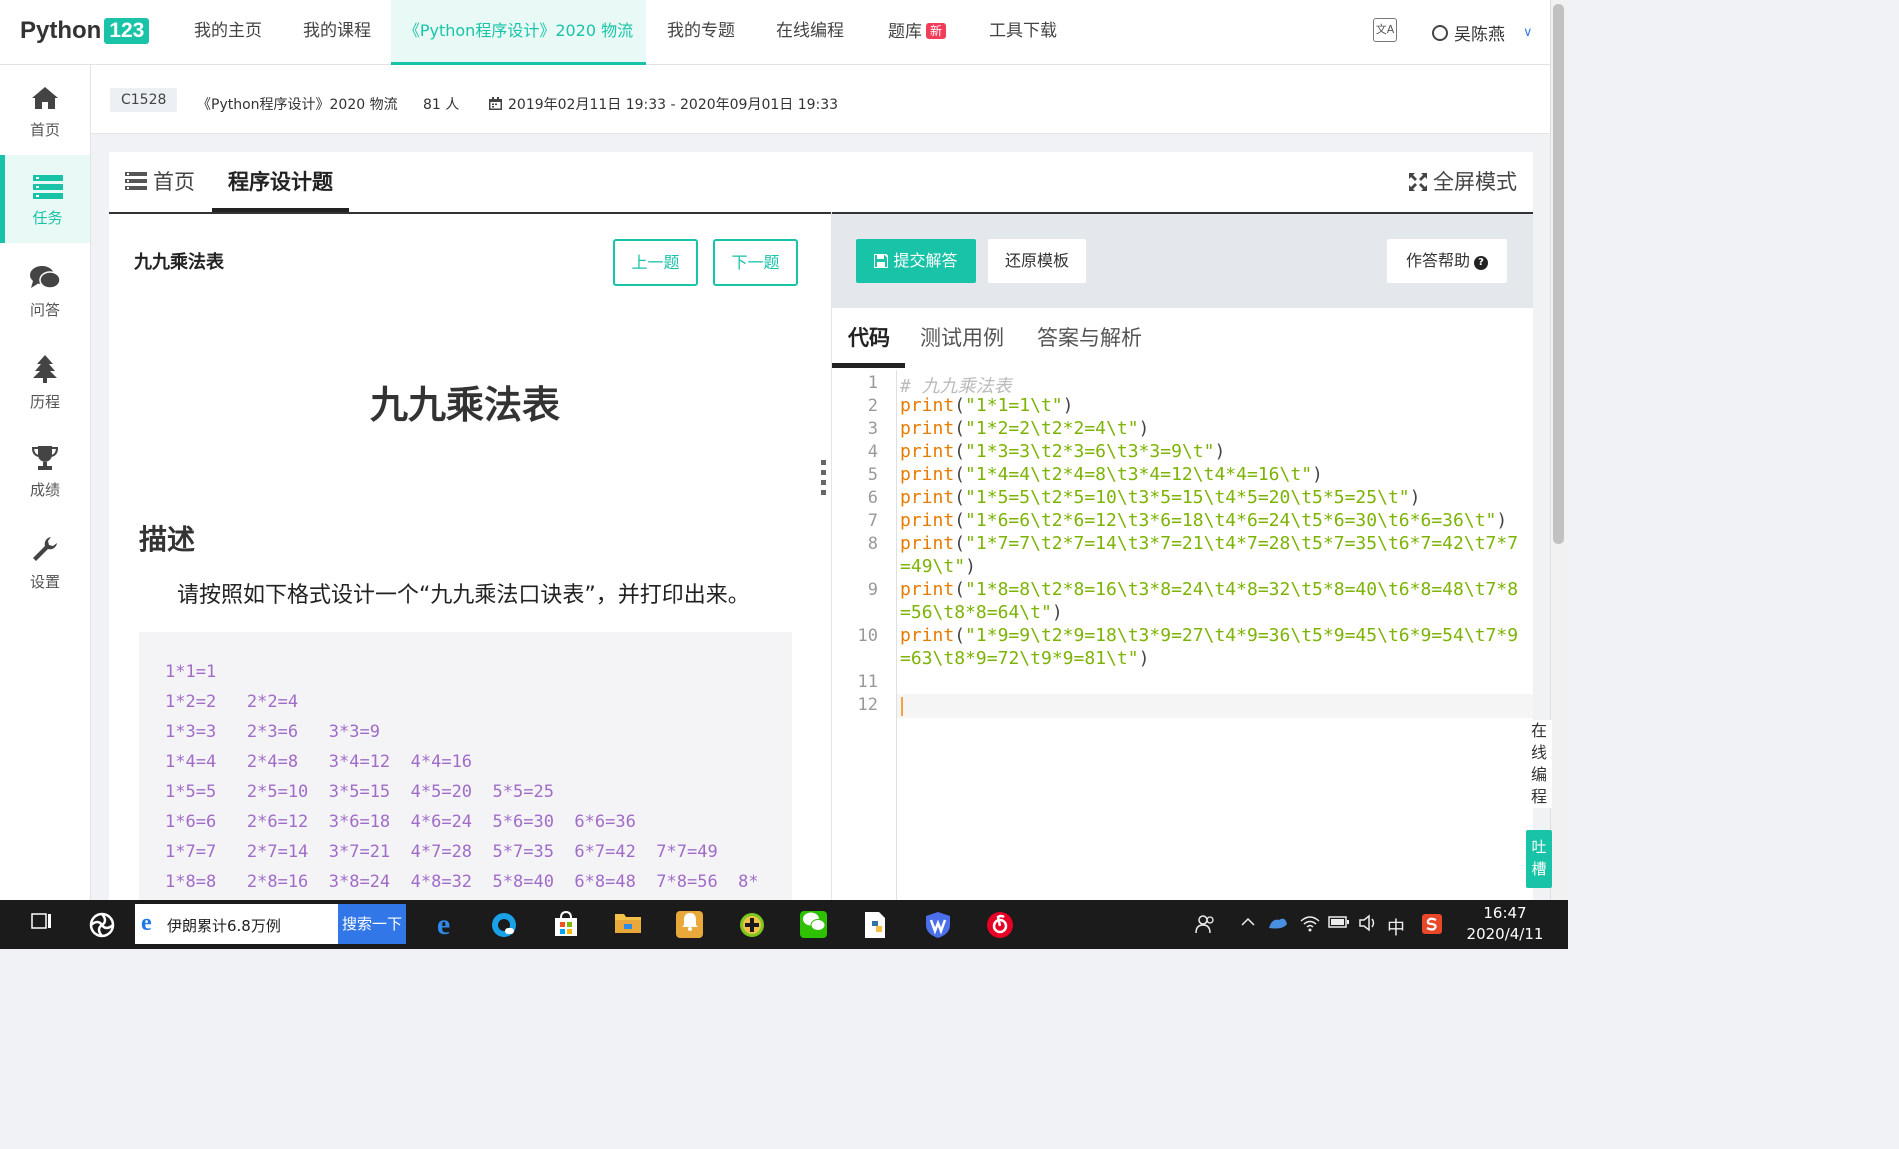  Describe the element at coordinates (45, 101) in the screenshot. I see `home-icon` at that location.